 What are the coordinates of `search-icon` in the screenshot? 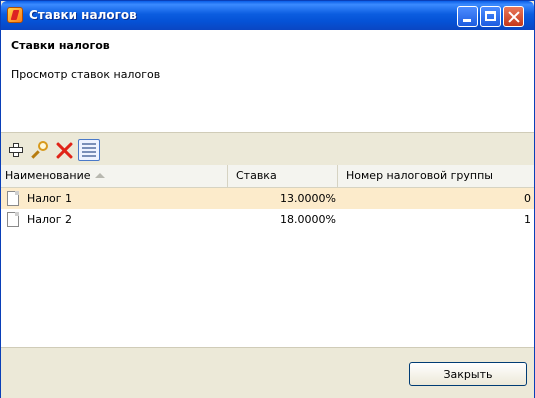 It's located at (40, 150).